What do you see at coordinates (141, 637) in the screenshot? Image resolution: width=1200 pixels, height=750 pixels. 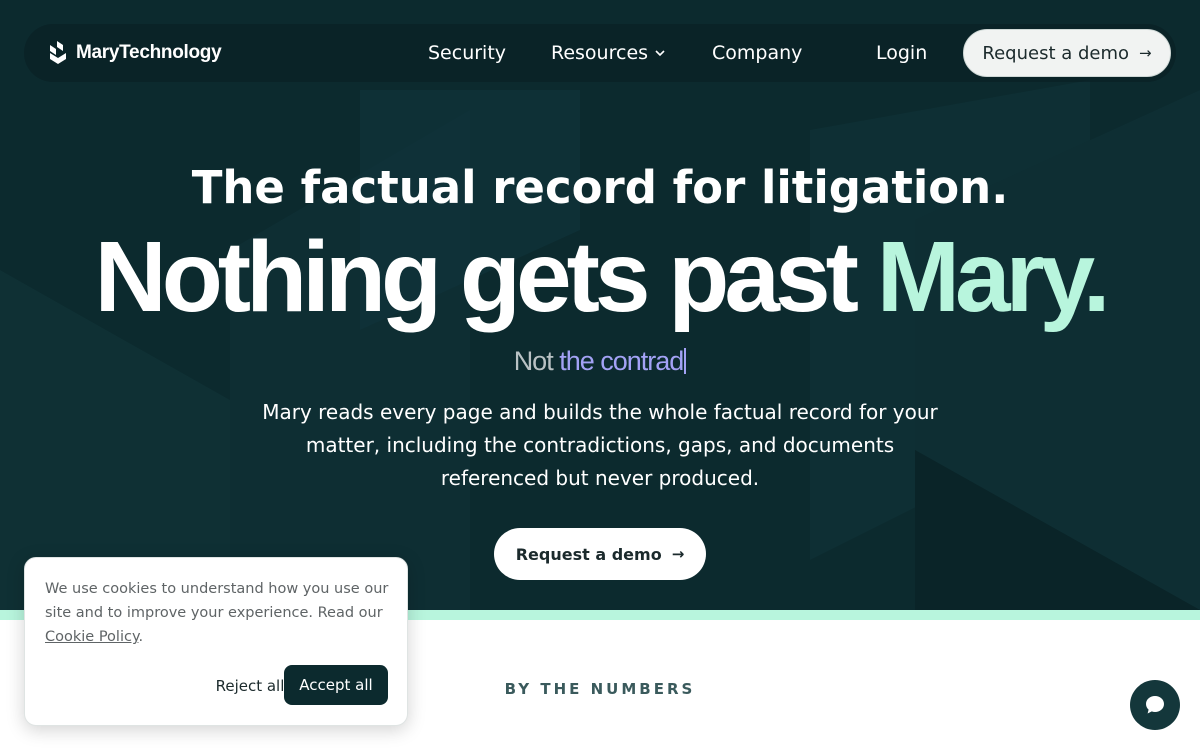 I see `cookie-message-suffix: .` at bounding box center [141, 637].